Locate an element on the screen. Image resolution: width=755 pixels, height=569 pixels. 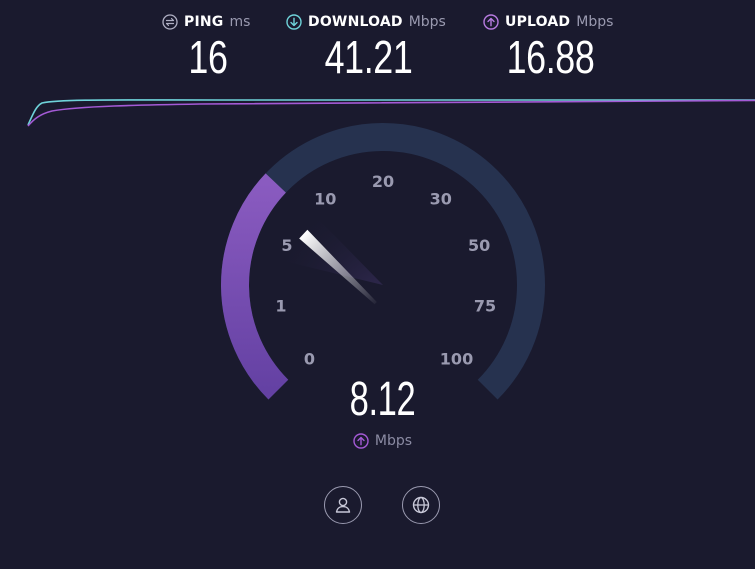
gauge-tick-label: 1 is located at coordinates (280, 305).